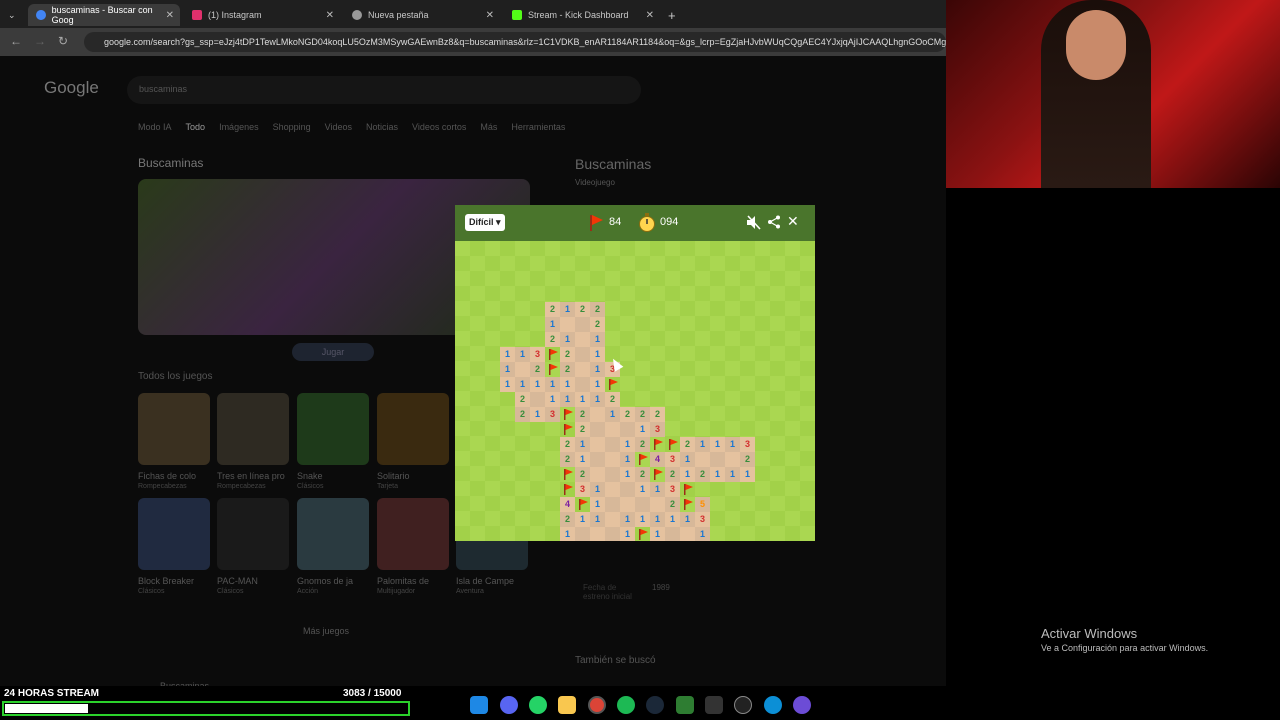  I want to click on tab-kick: Stream - Kick Dashboard ✕, so click(582, 15).